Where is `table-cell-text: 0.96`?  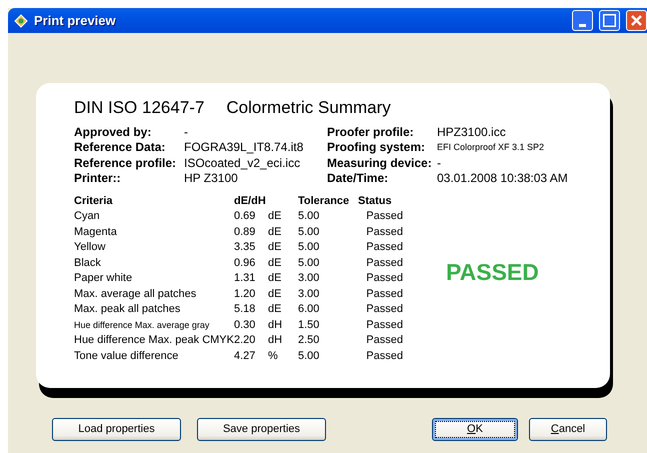
table-cell-text: 0.96 is located at coordinates (245, 263).